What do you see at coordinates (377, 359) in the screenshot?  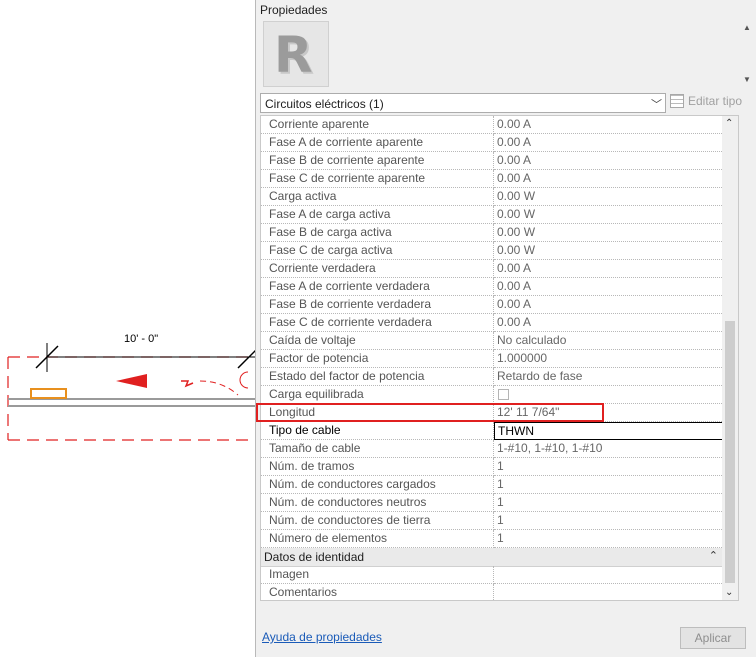 I see `property-name: Factor de potencia` at bounding box center [377, 359].